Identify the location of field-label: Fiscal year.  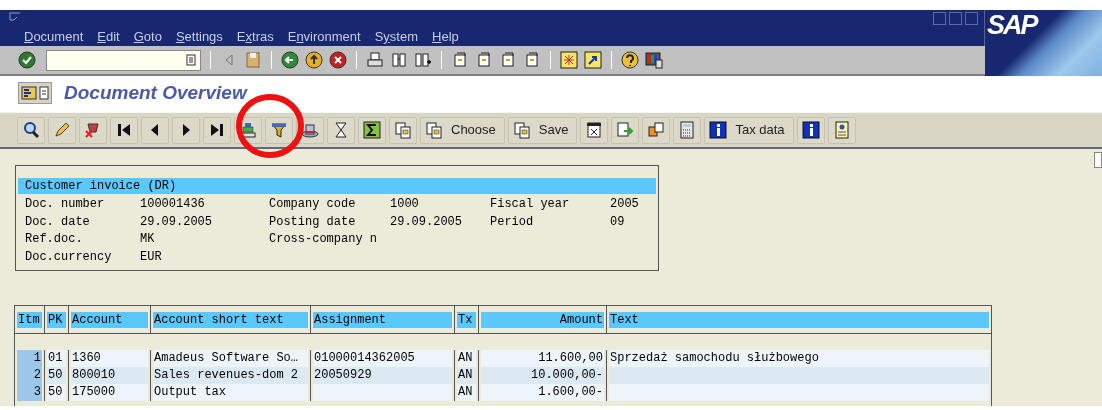
(530, 204).